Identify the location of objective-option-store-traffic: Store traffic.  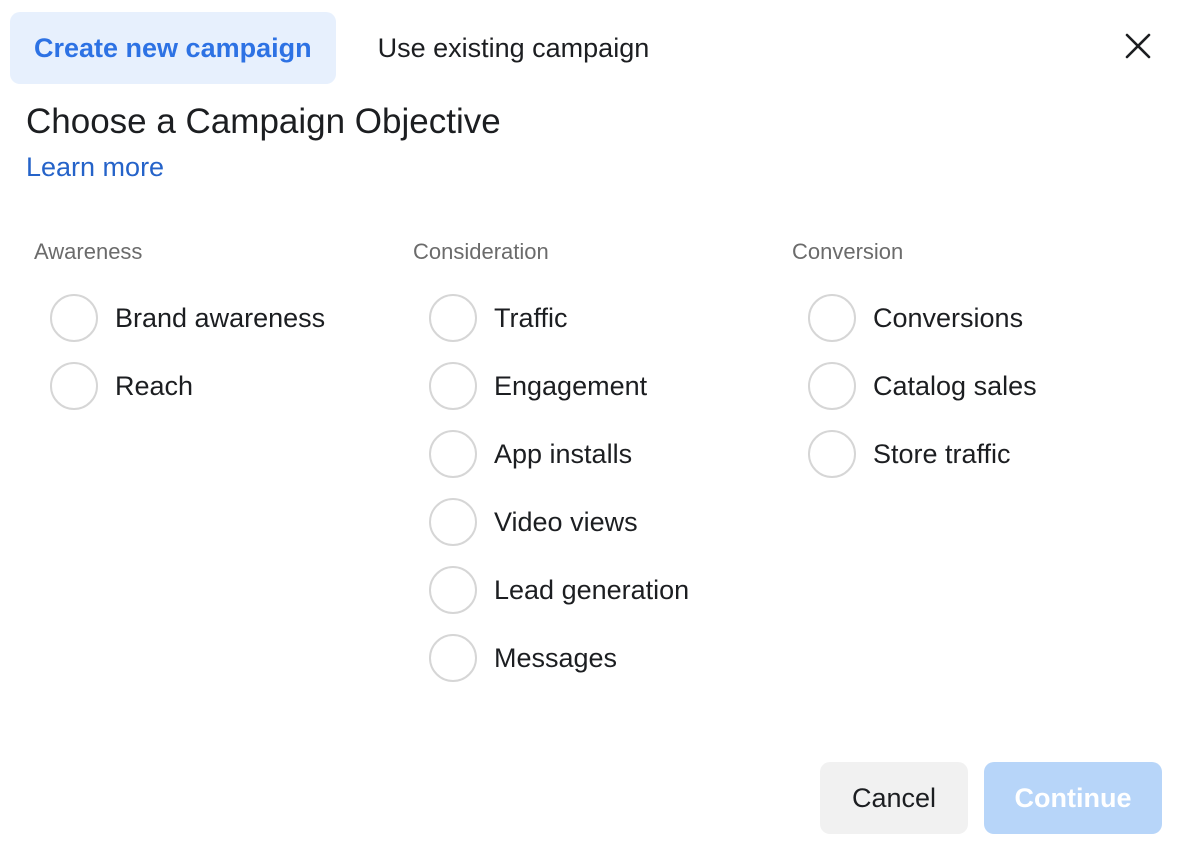
(922, 454).